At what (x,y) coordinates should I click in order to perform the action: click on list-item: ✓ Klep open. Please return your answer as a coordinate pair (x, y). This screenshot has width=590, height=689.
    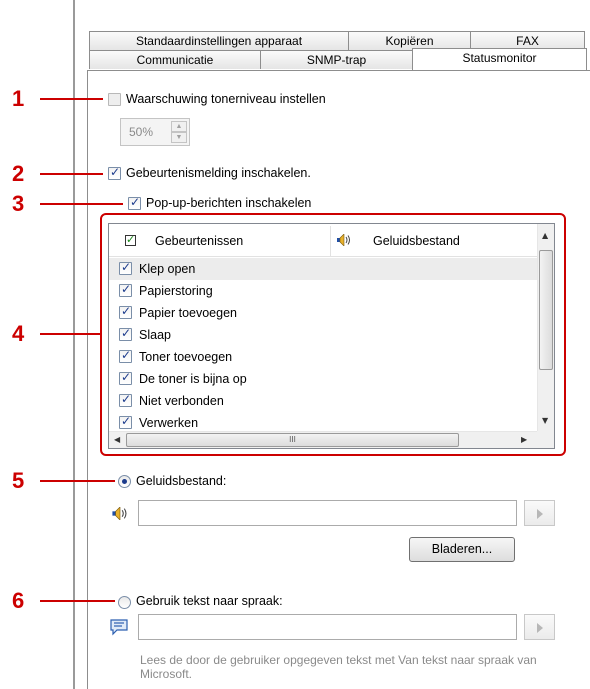
    Looking at the image, I should click on (323, 269).